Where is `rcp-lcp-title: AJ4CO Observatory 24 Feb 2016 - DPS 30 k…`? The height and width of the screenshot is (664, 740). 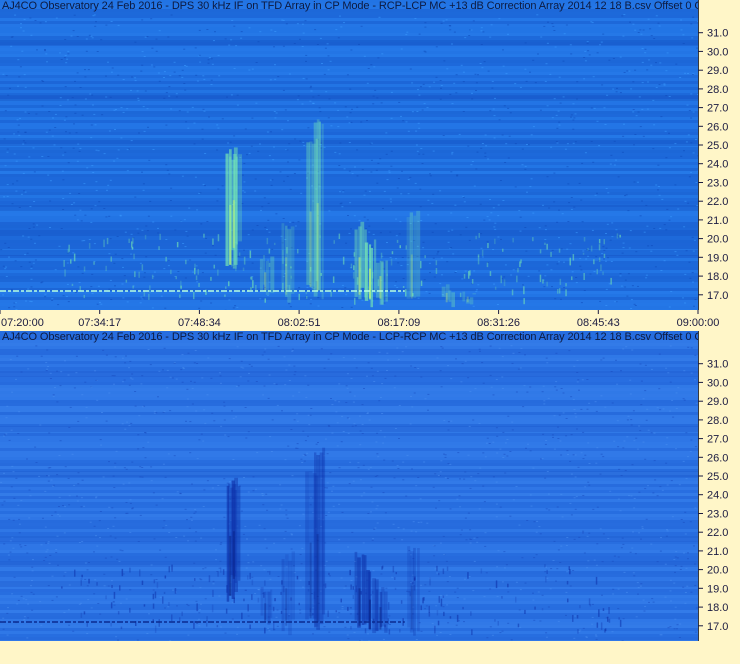 rcp-lcp-title: AJ4CO Observatory 24 Feb 2016 - DPS 30 k… is located at coordinates (350, 6).